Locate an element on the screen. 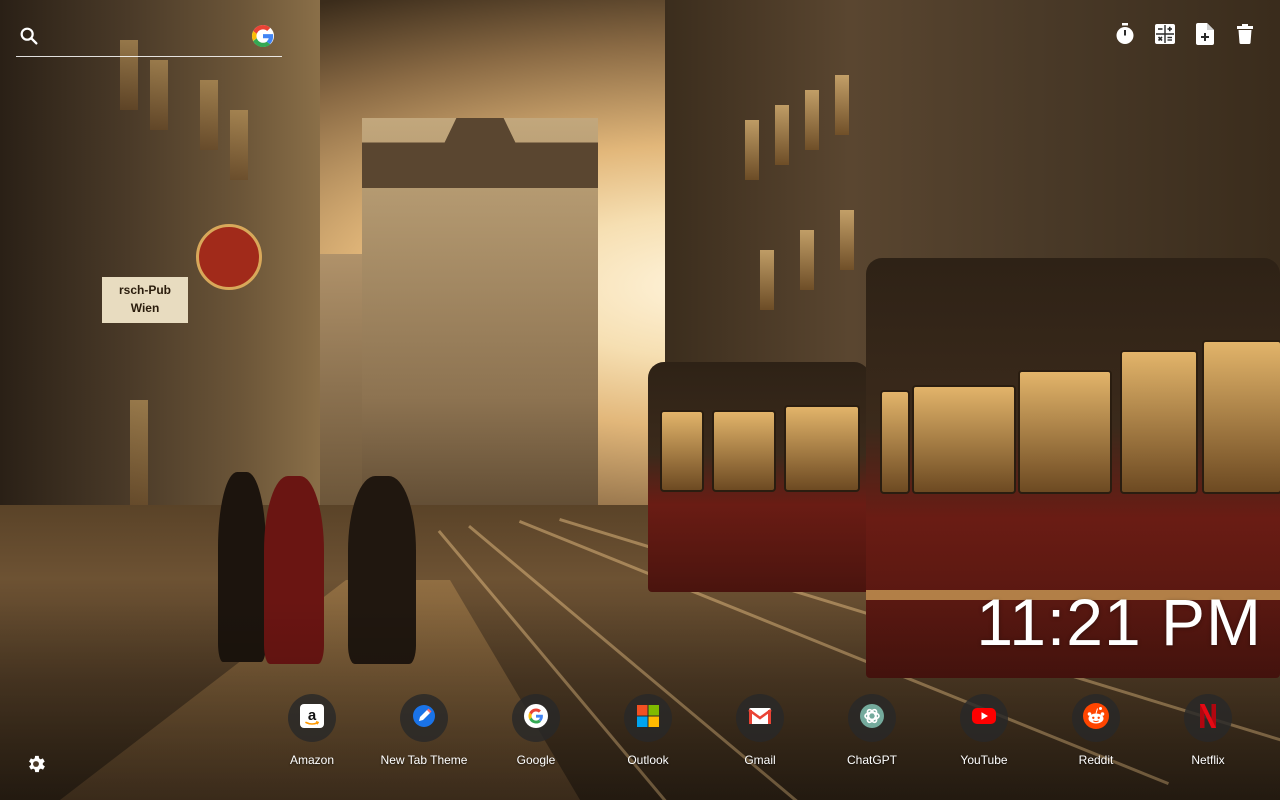 The height and width of the screenshot is (800, 1280). shortcut-chatgpt: ChatGPT is located at coordinates (872, 730).